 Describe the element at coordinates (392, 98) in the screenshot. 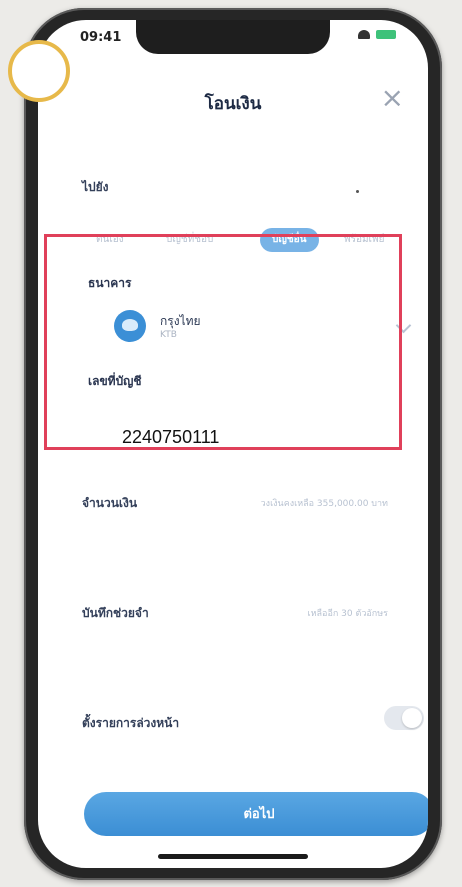

I see `close-icon: ×` at that location.